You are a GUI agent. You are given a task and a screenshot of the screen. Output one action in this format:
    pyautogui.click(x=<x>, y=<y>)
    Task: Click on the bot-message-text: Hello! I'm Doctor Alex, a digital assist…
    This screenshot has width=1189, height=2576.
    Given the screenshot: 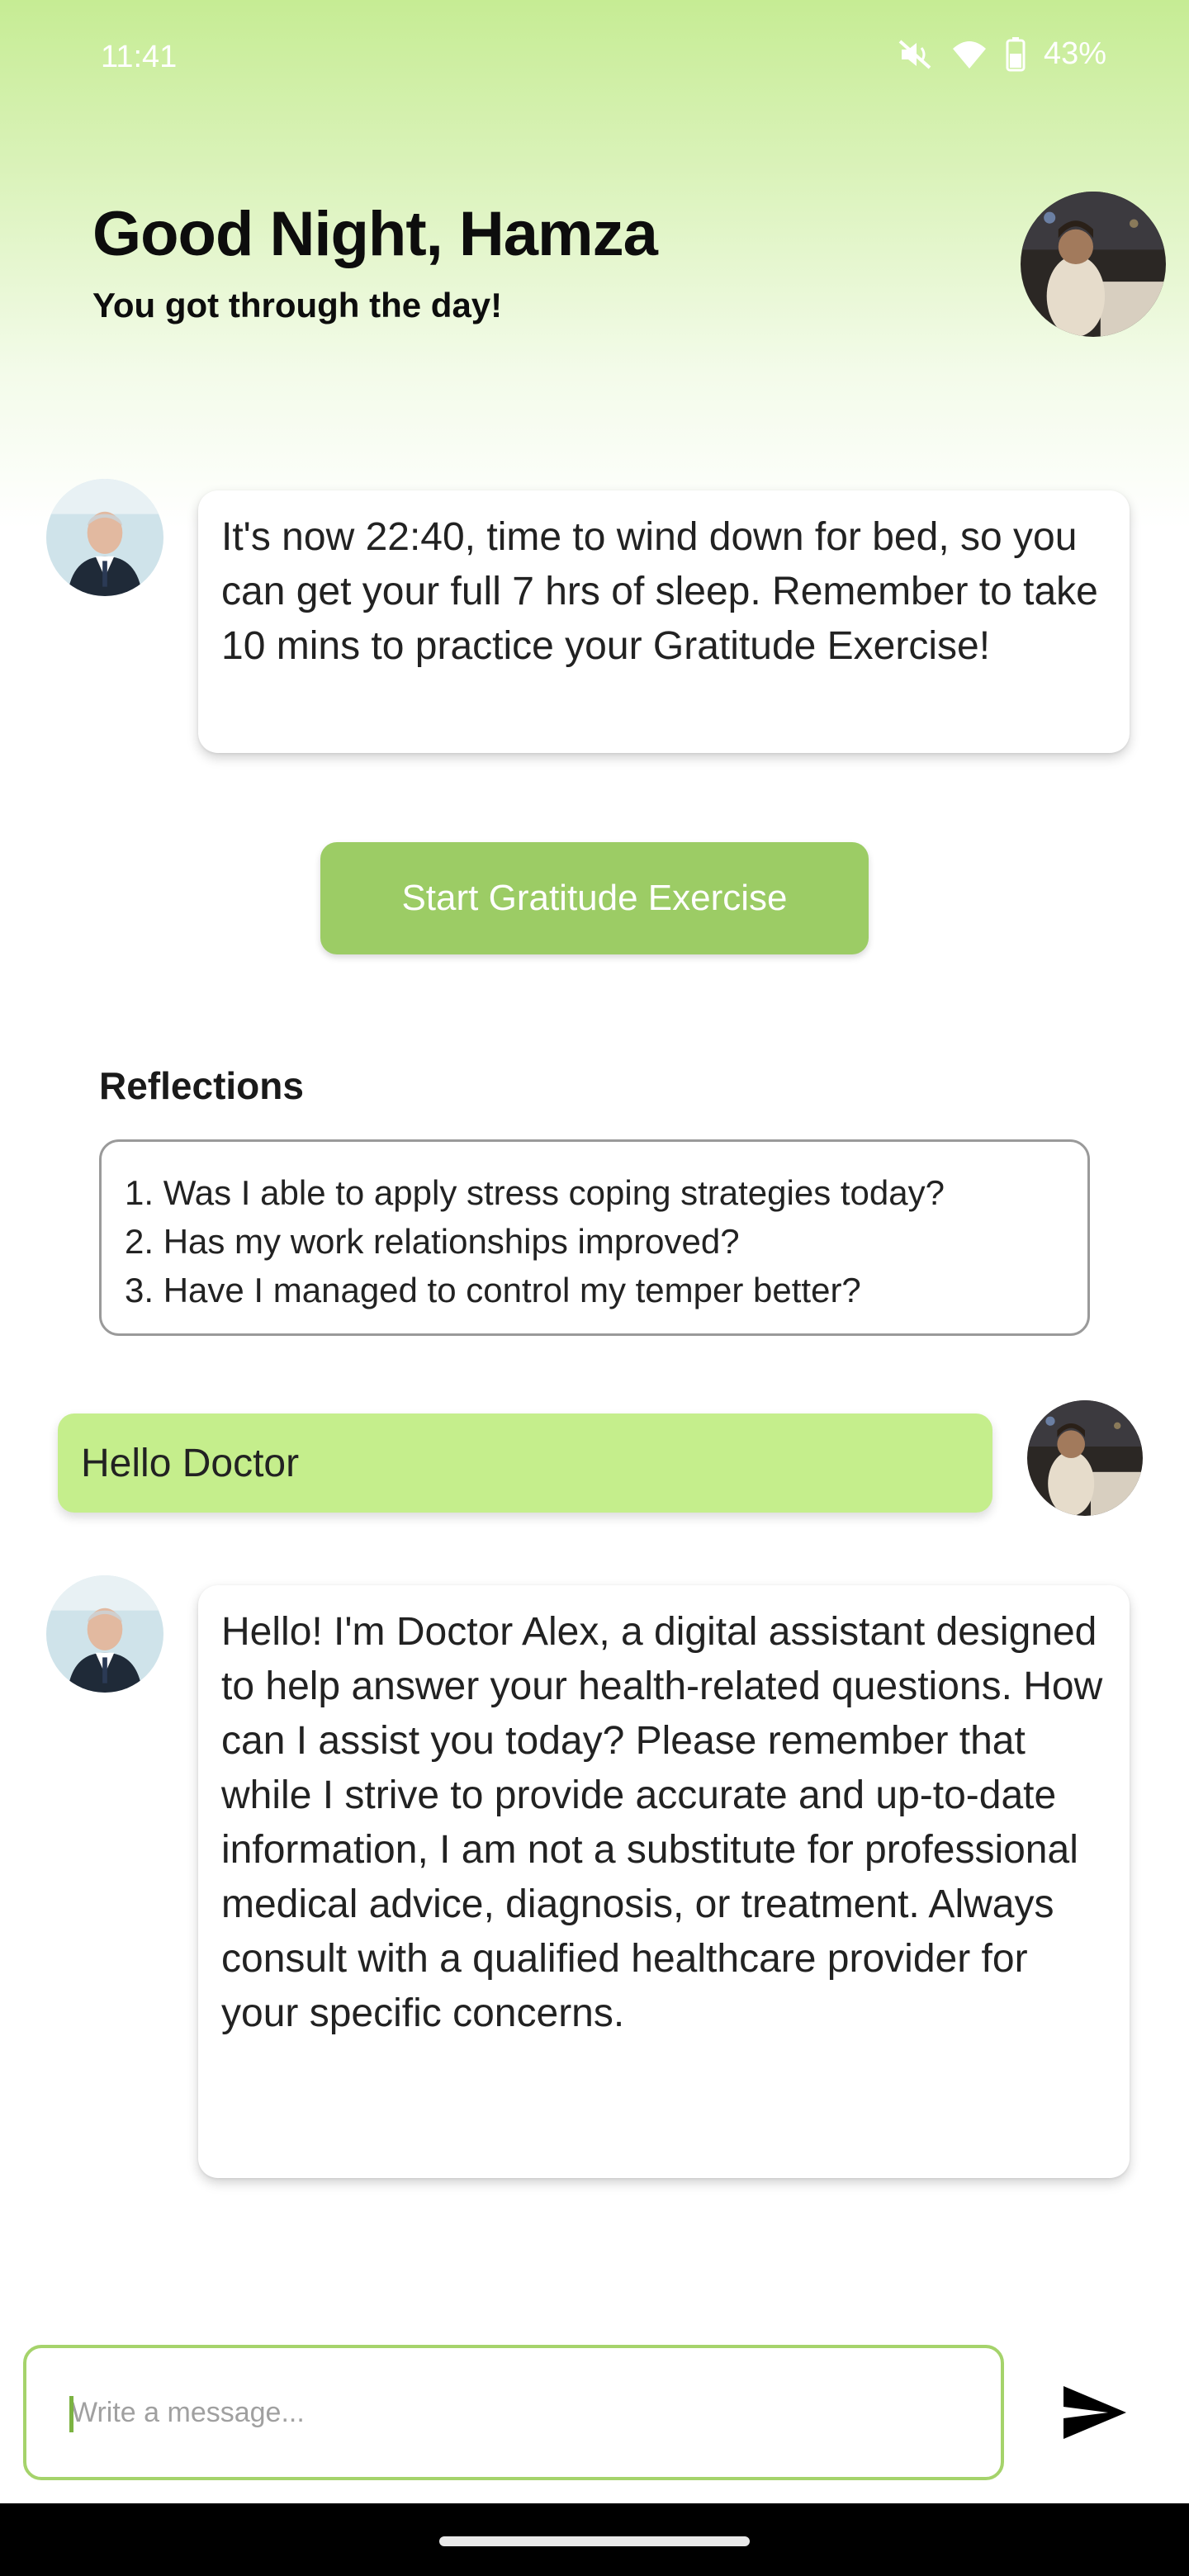 What is the action you would take?
    pyautogui.click(x=662, y=1822)
    